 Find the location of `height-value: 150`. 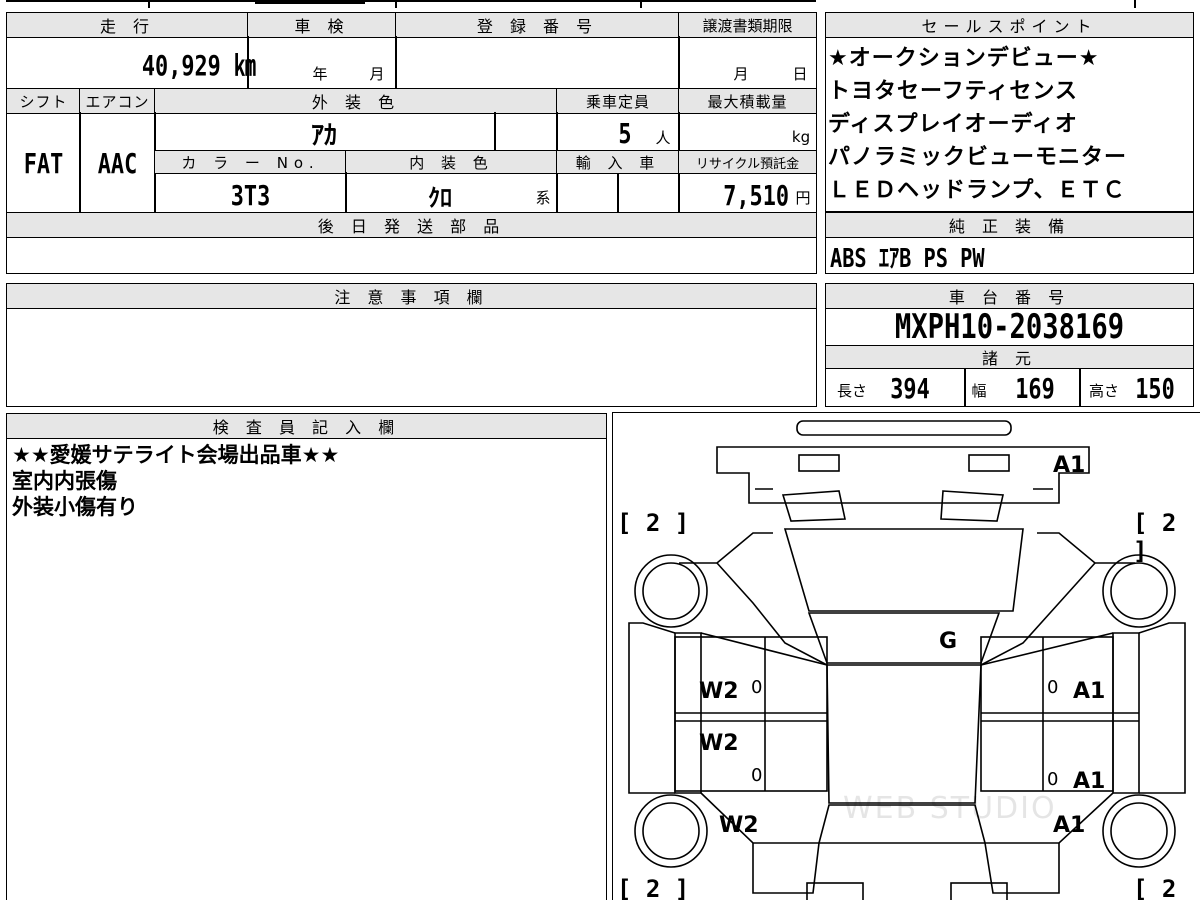

height-value: 150 is located at coordinates (1155, 388).